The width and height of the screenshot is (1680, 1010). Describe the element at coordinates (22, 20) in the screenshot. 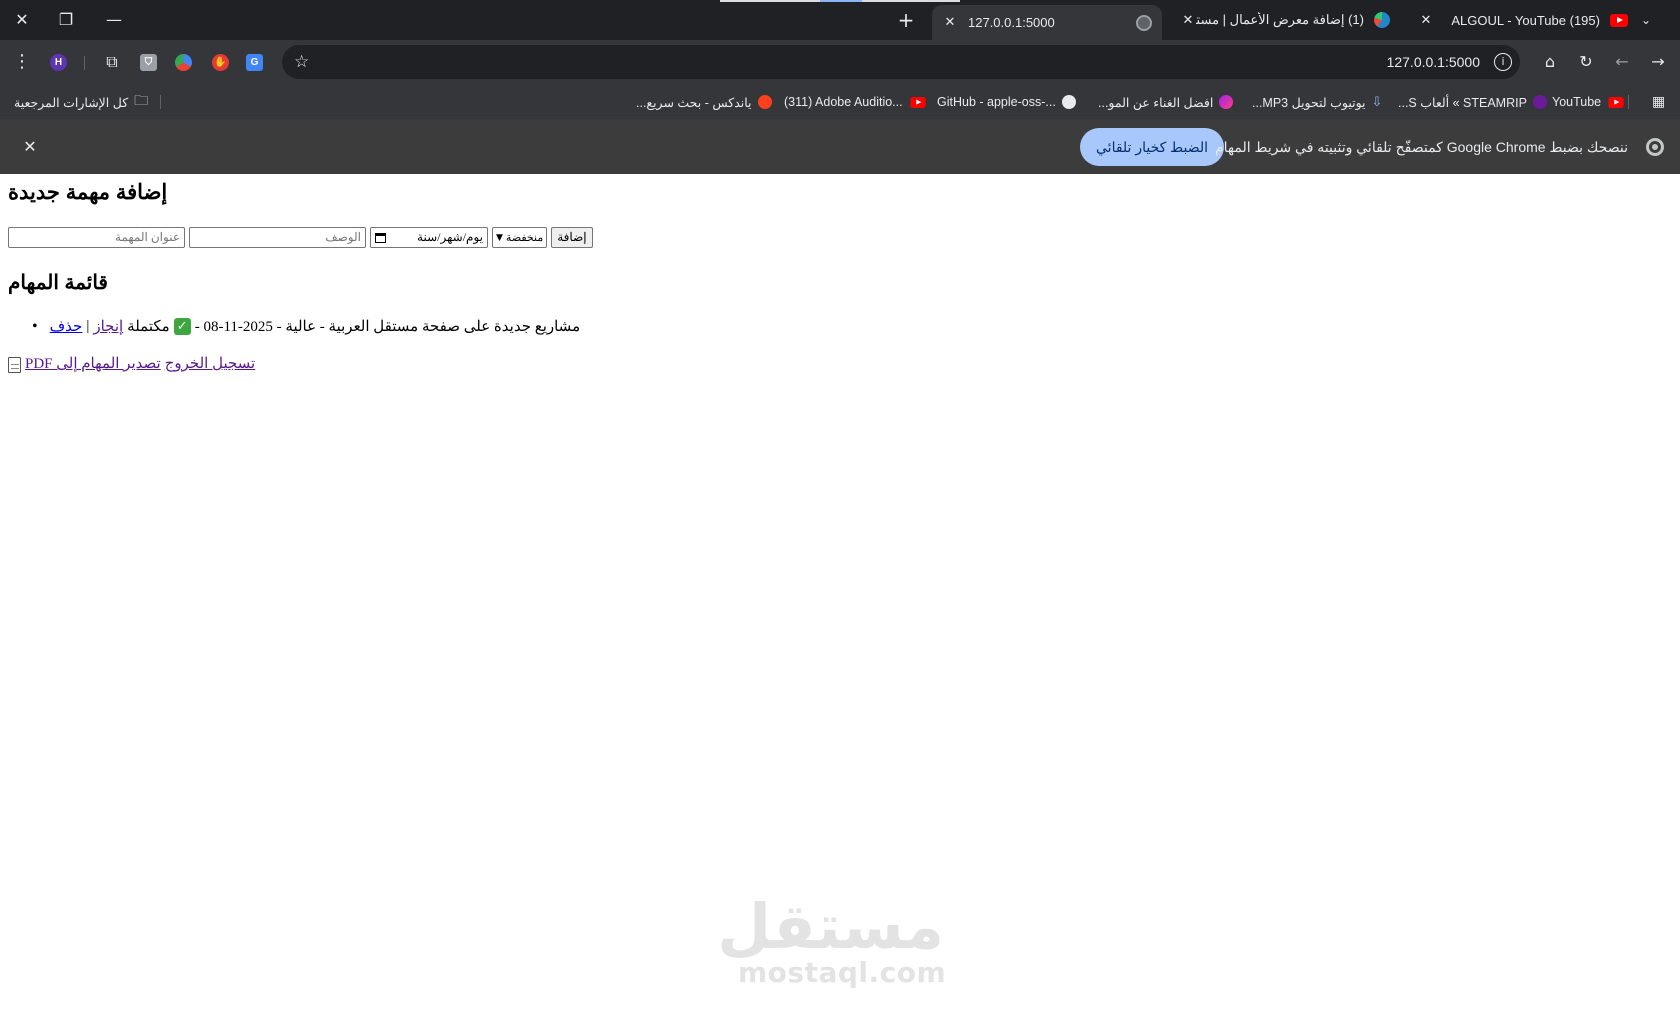

I see `window-close-icon: ✕` at that location.